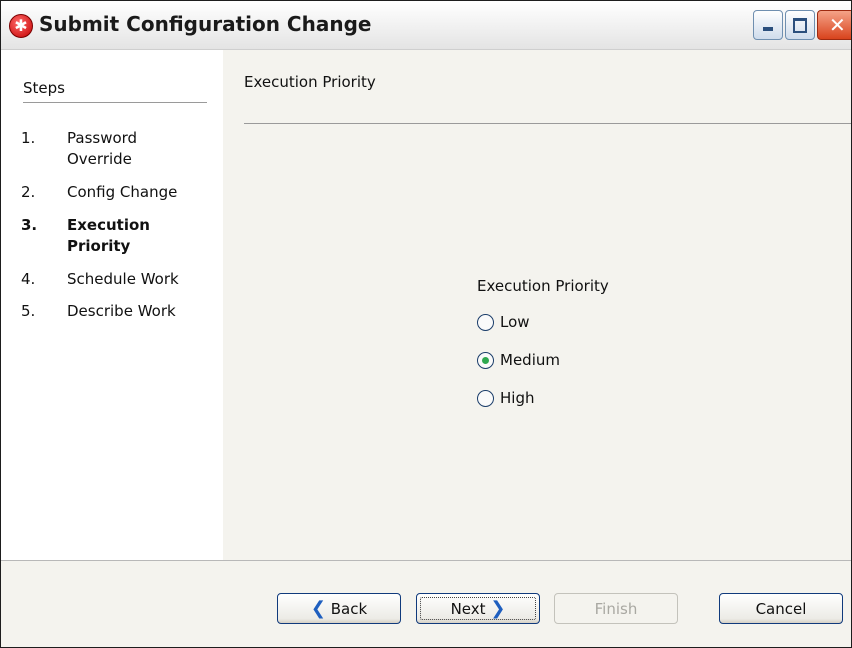  What do you see at coordinates (515, 322) in the screenshot?
I see `radio-label: Low` at bounding box center [515, 322].